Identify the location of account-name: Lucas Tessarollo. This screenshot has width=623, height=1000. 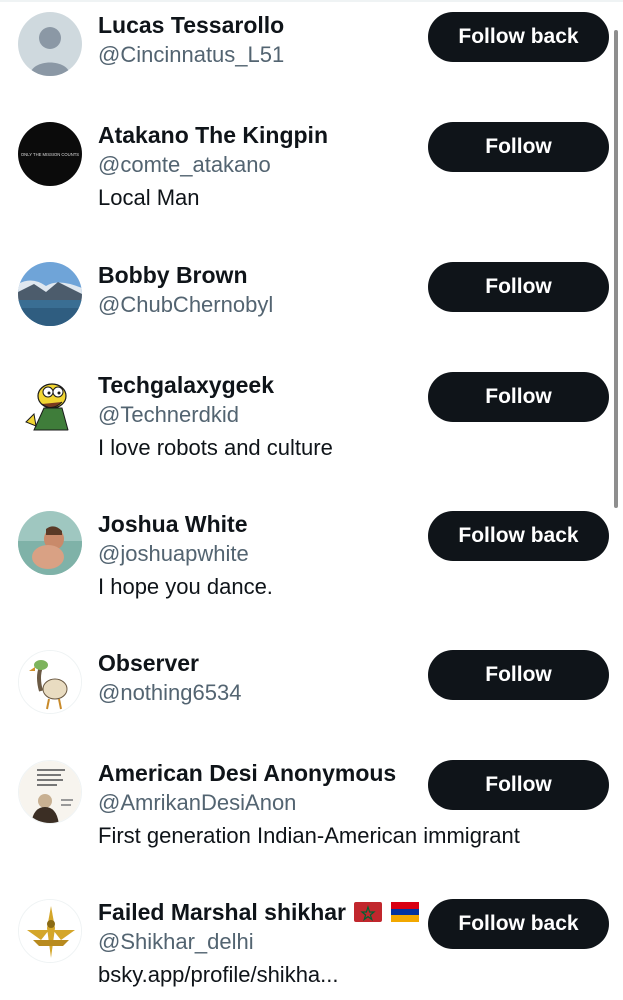
(191, 25).